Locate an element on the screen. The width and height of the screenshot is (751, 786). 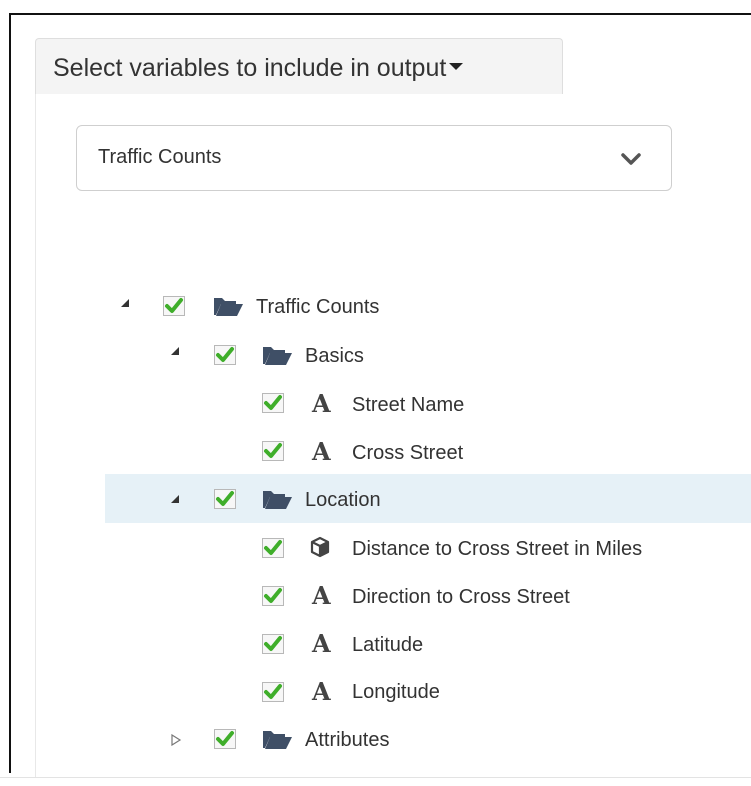
tree-node-label: Attributes is located at coordinates (347, 740).